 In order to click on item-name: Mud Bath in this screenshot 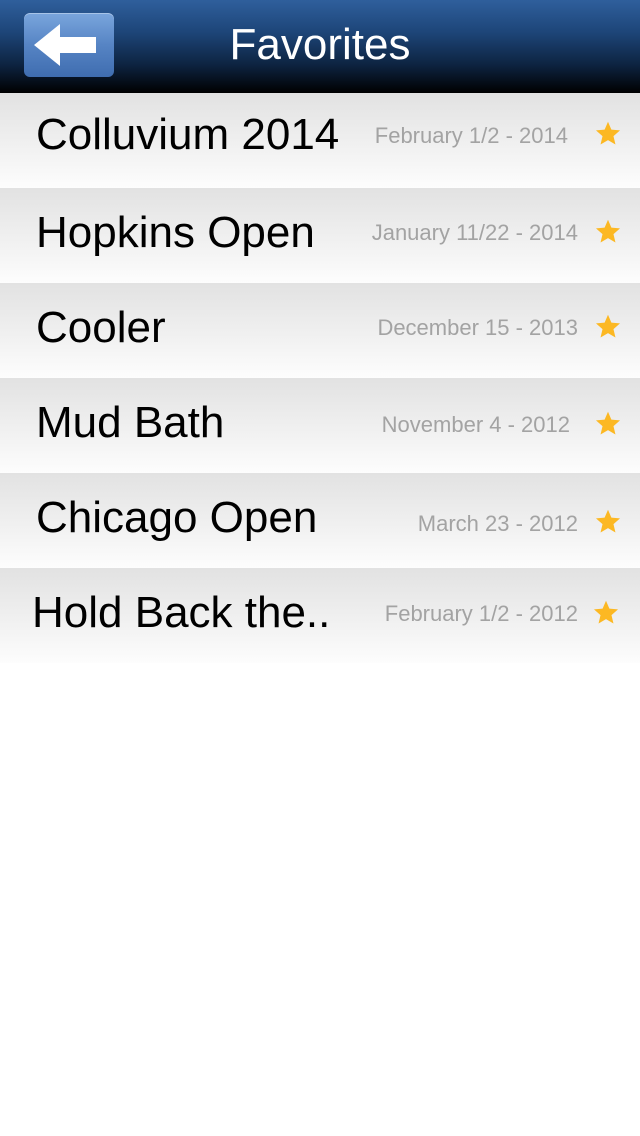, I will do `click(130, 422)`.